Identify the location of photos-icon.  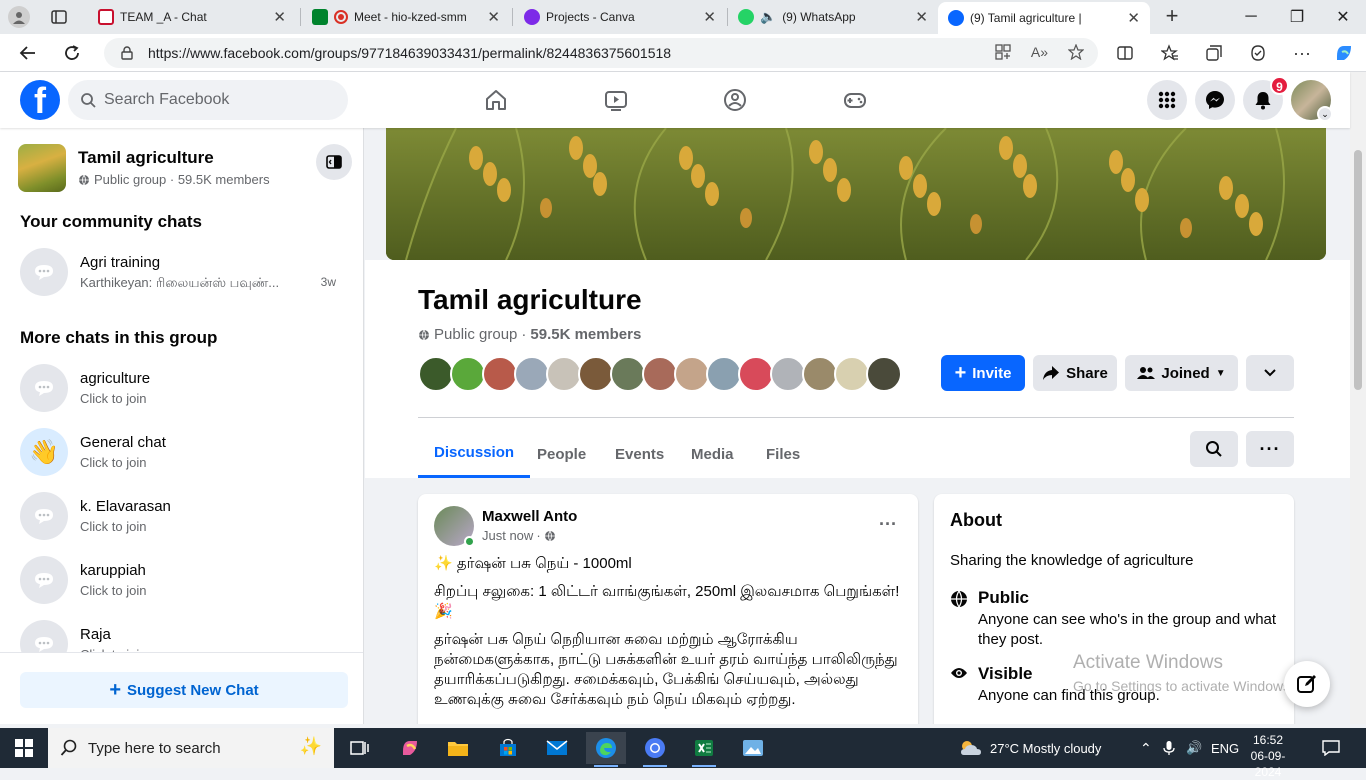
(753, 748).